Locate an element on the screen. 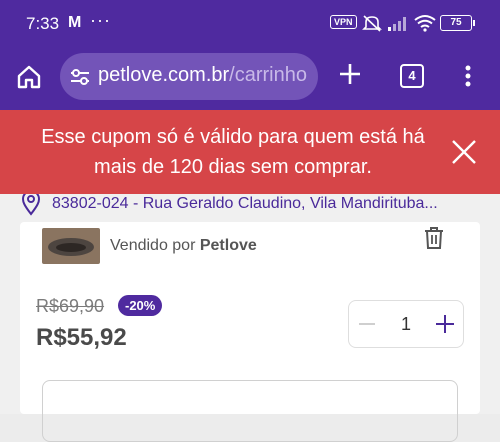  product-image is located at coordinates (71, 246).